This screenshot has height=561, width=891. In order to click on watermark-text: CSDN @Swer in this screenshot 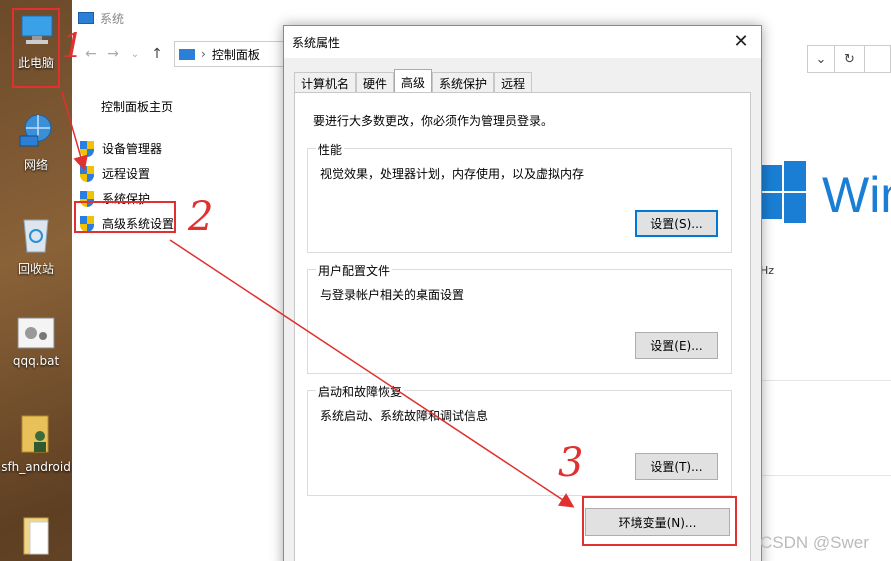, I will do `click(814, 542)`.